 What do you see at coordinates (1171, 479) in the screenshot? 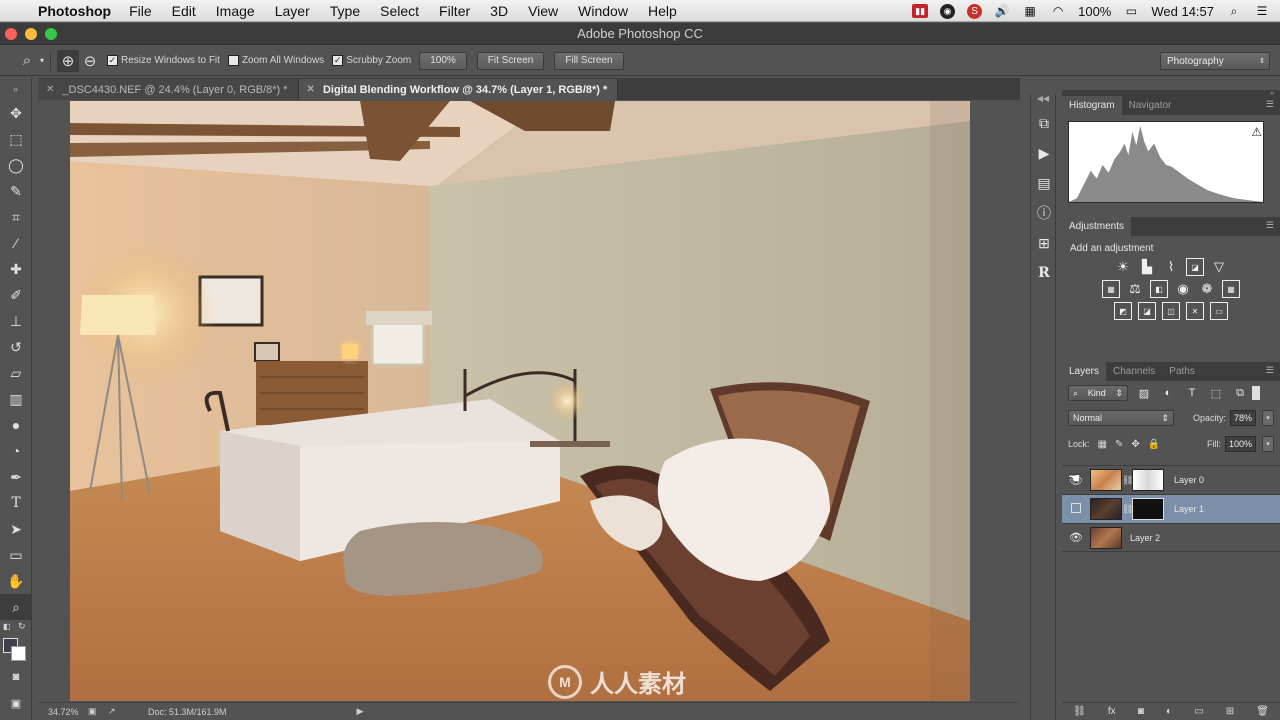
I see `layer-row-layer-0: 👁 ⛓ Layer 0` at bounding box center [1171, 479].